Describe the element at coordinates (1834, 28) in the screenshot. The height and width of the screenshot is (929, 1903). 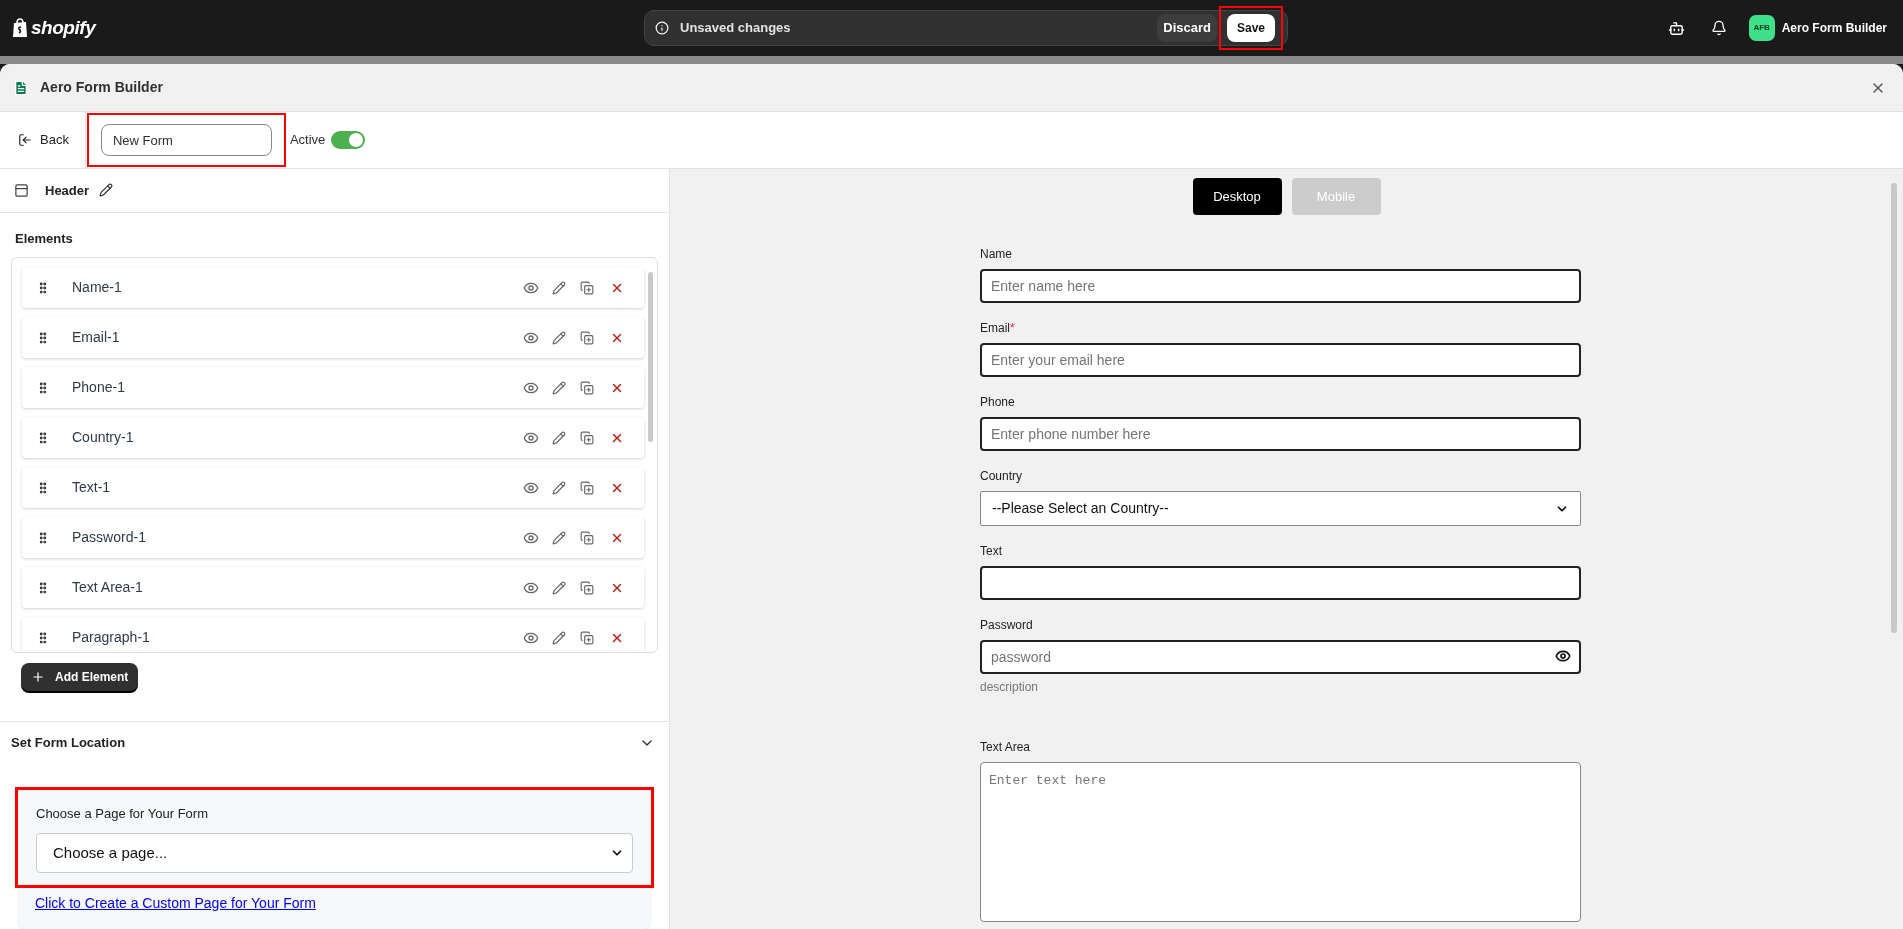
I see `store-name: Aero Form Builder` at that location.